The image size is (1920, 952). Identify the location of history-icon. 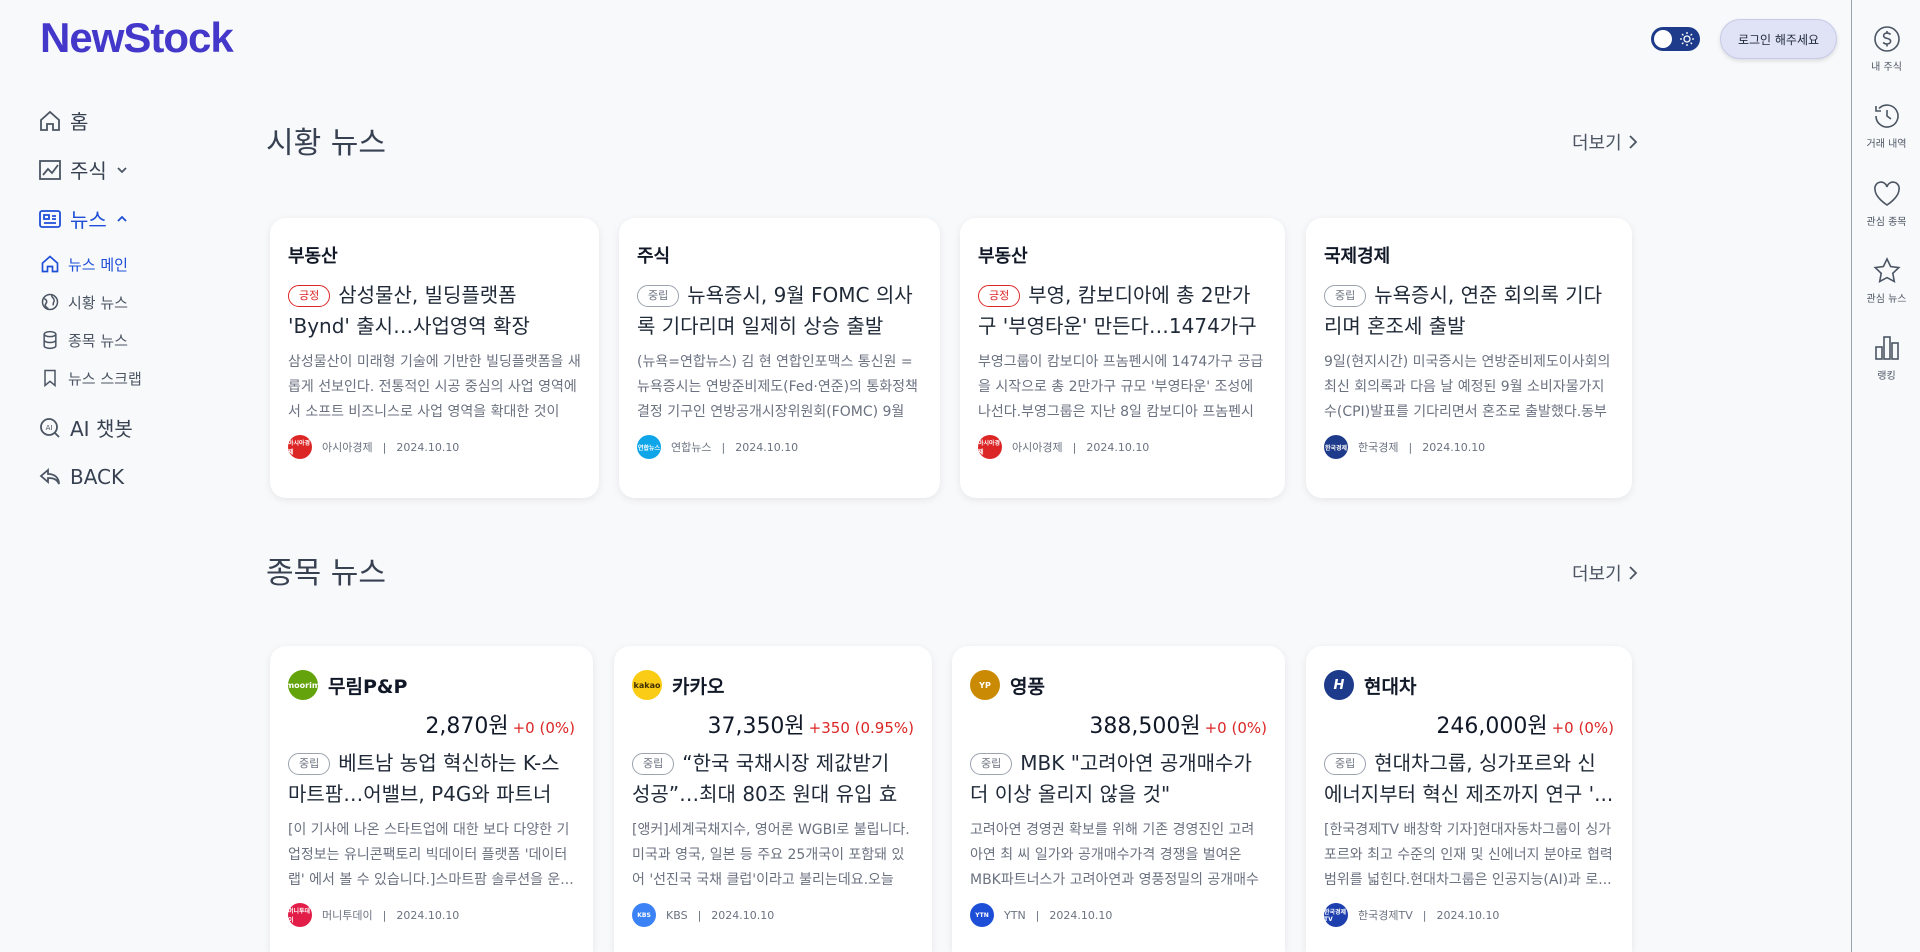
(1886, 116).